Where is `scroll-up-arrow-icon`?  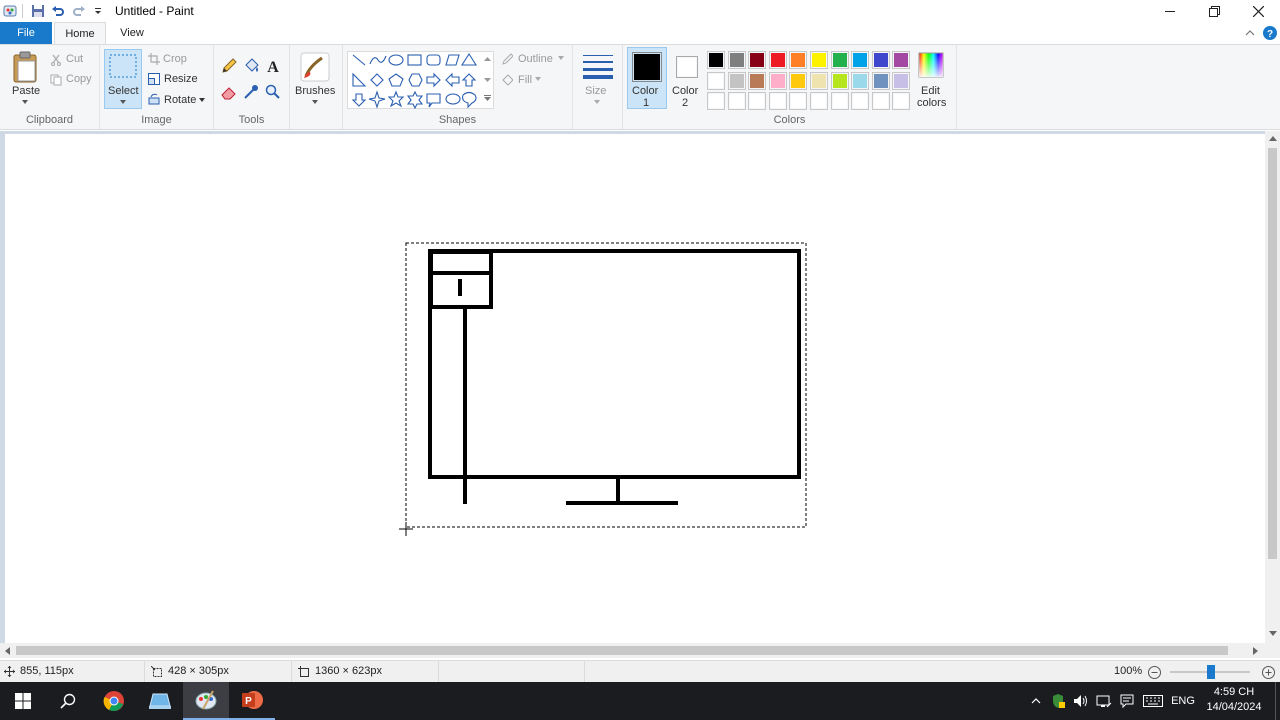 scroll-up-arrow-icon is located at coordinates (1272, 138).